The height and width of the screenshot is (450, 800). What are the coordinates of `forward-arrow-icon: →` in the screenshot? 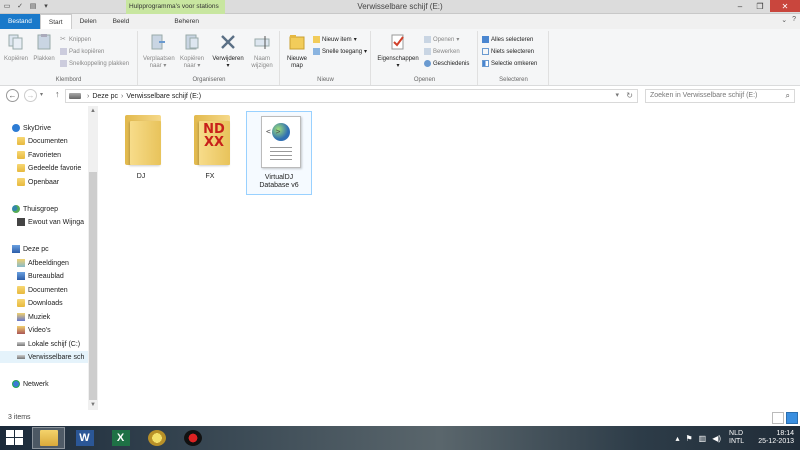 It's located at (30, 95).